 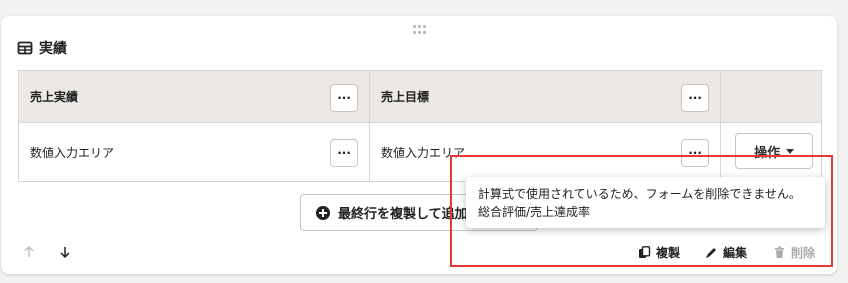 I want to click on drag-handle-icon, so click(x=420, y=30).